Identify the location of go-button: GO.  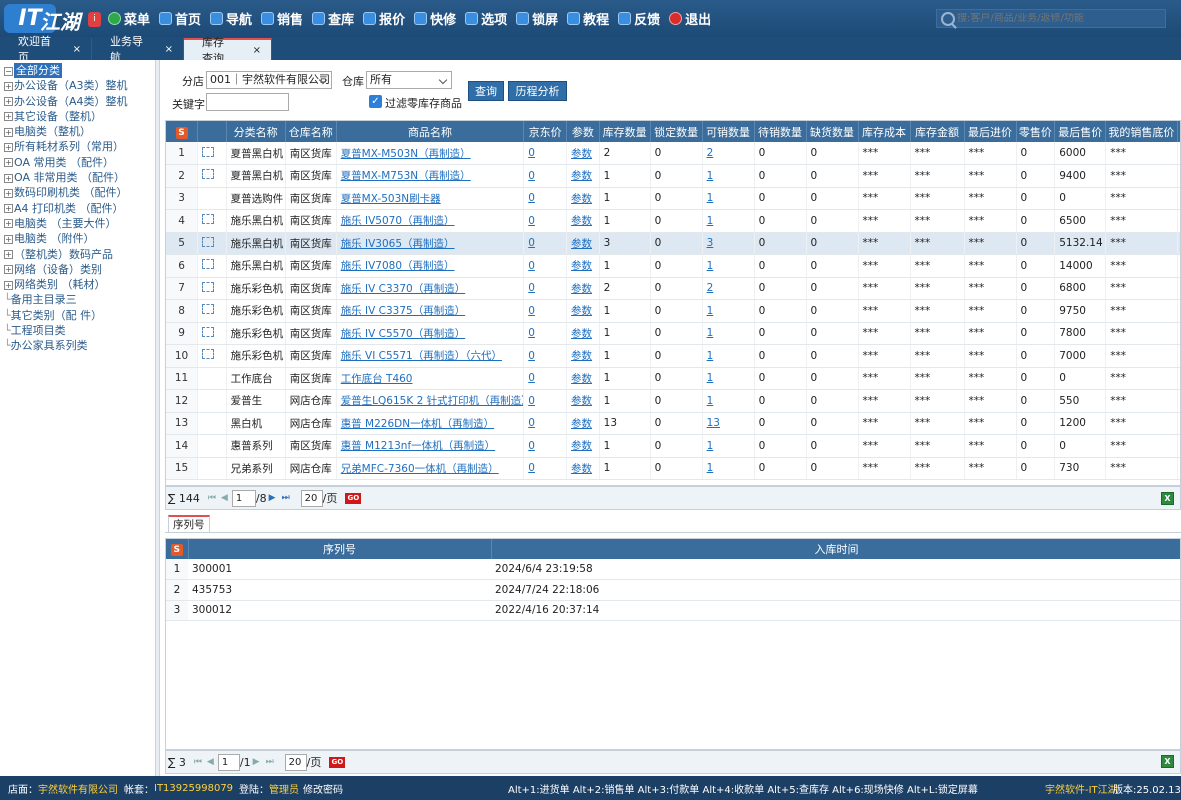
(353, 498).